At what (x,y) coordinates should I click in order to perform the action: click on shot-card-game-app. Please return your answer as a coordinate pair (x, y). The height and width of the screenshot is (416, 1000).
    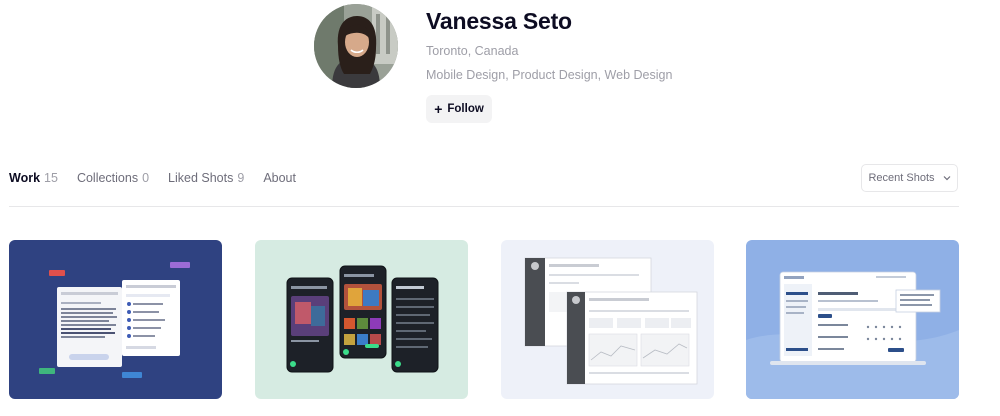
    Looking at the image, I should click on (361, 319).